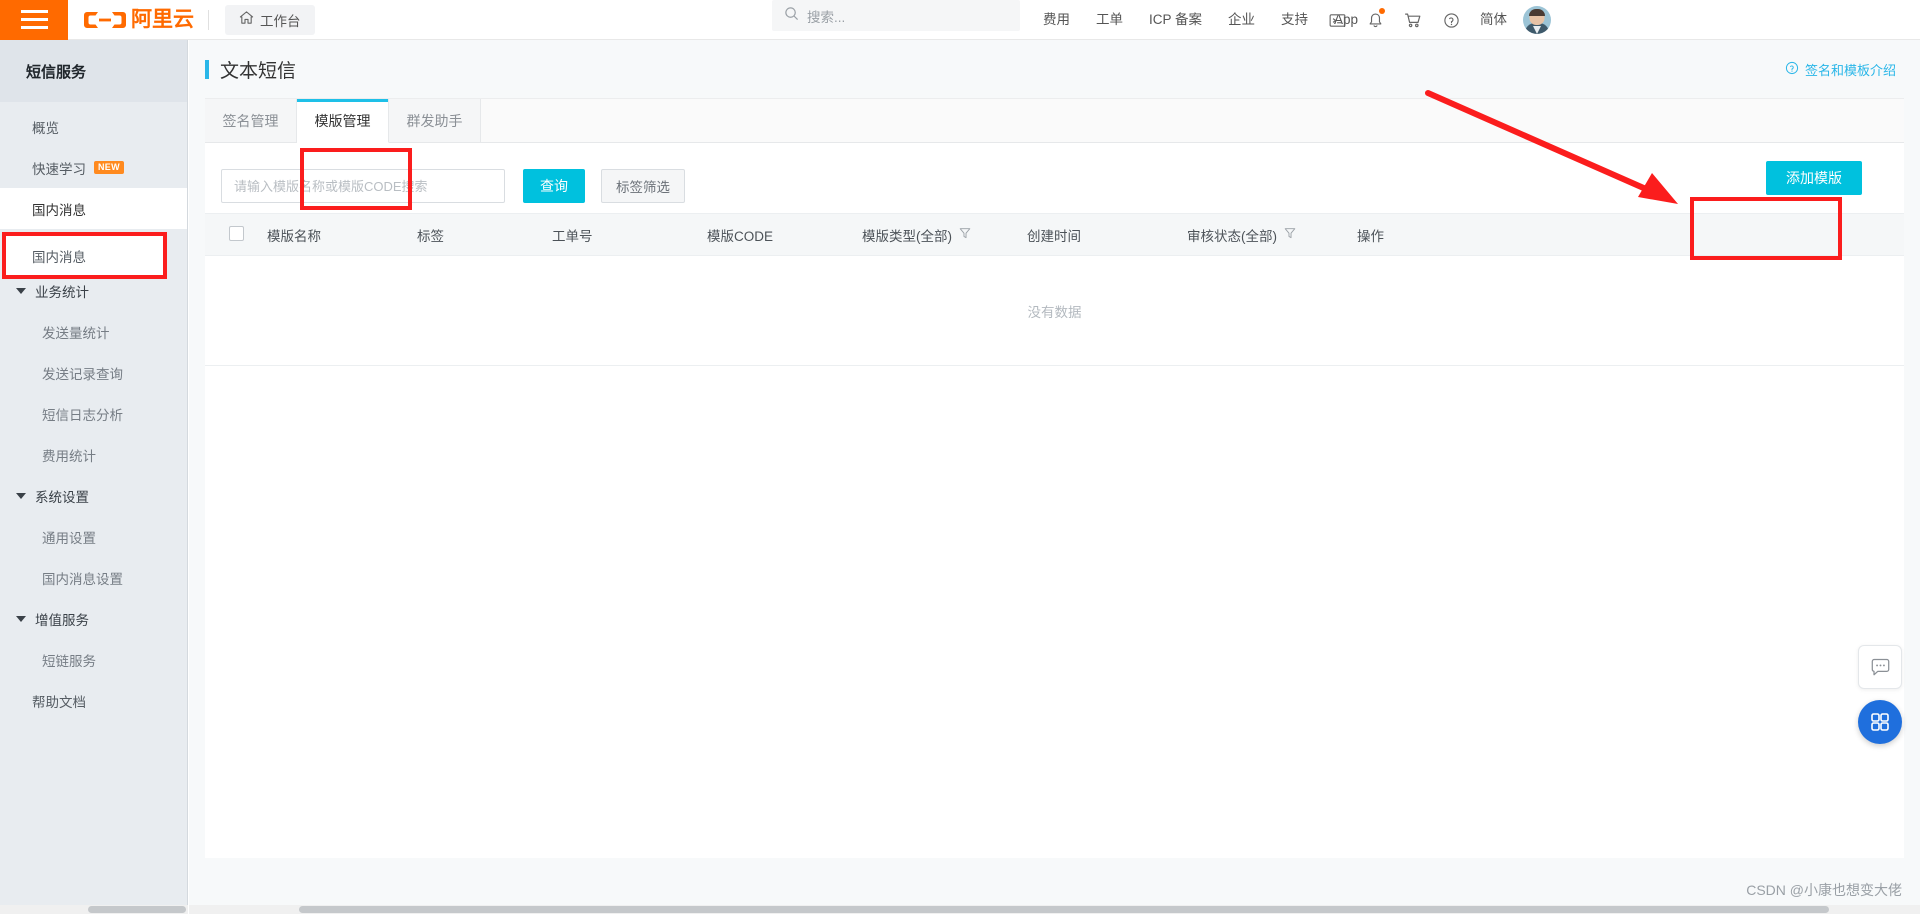 Image resolution: width=1920 pixels, height=914 pixels. Describe the element at coordinates (1413, 20) in the screenshot. I see `cart-icon` at that location.